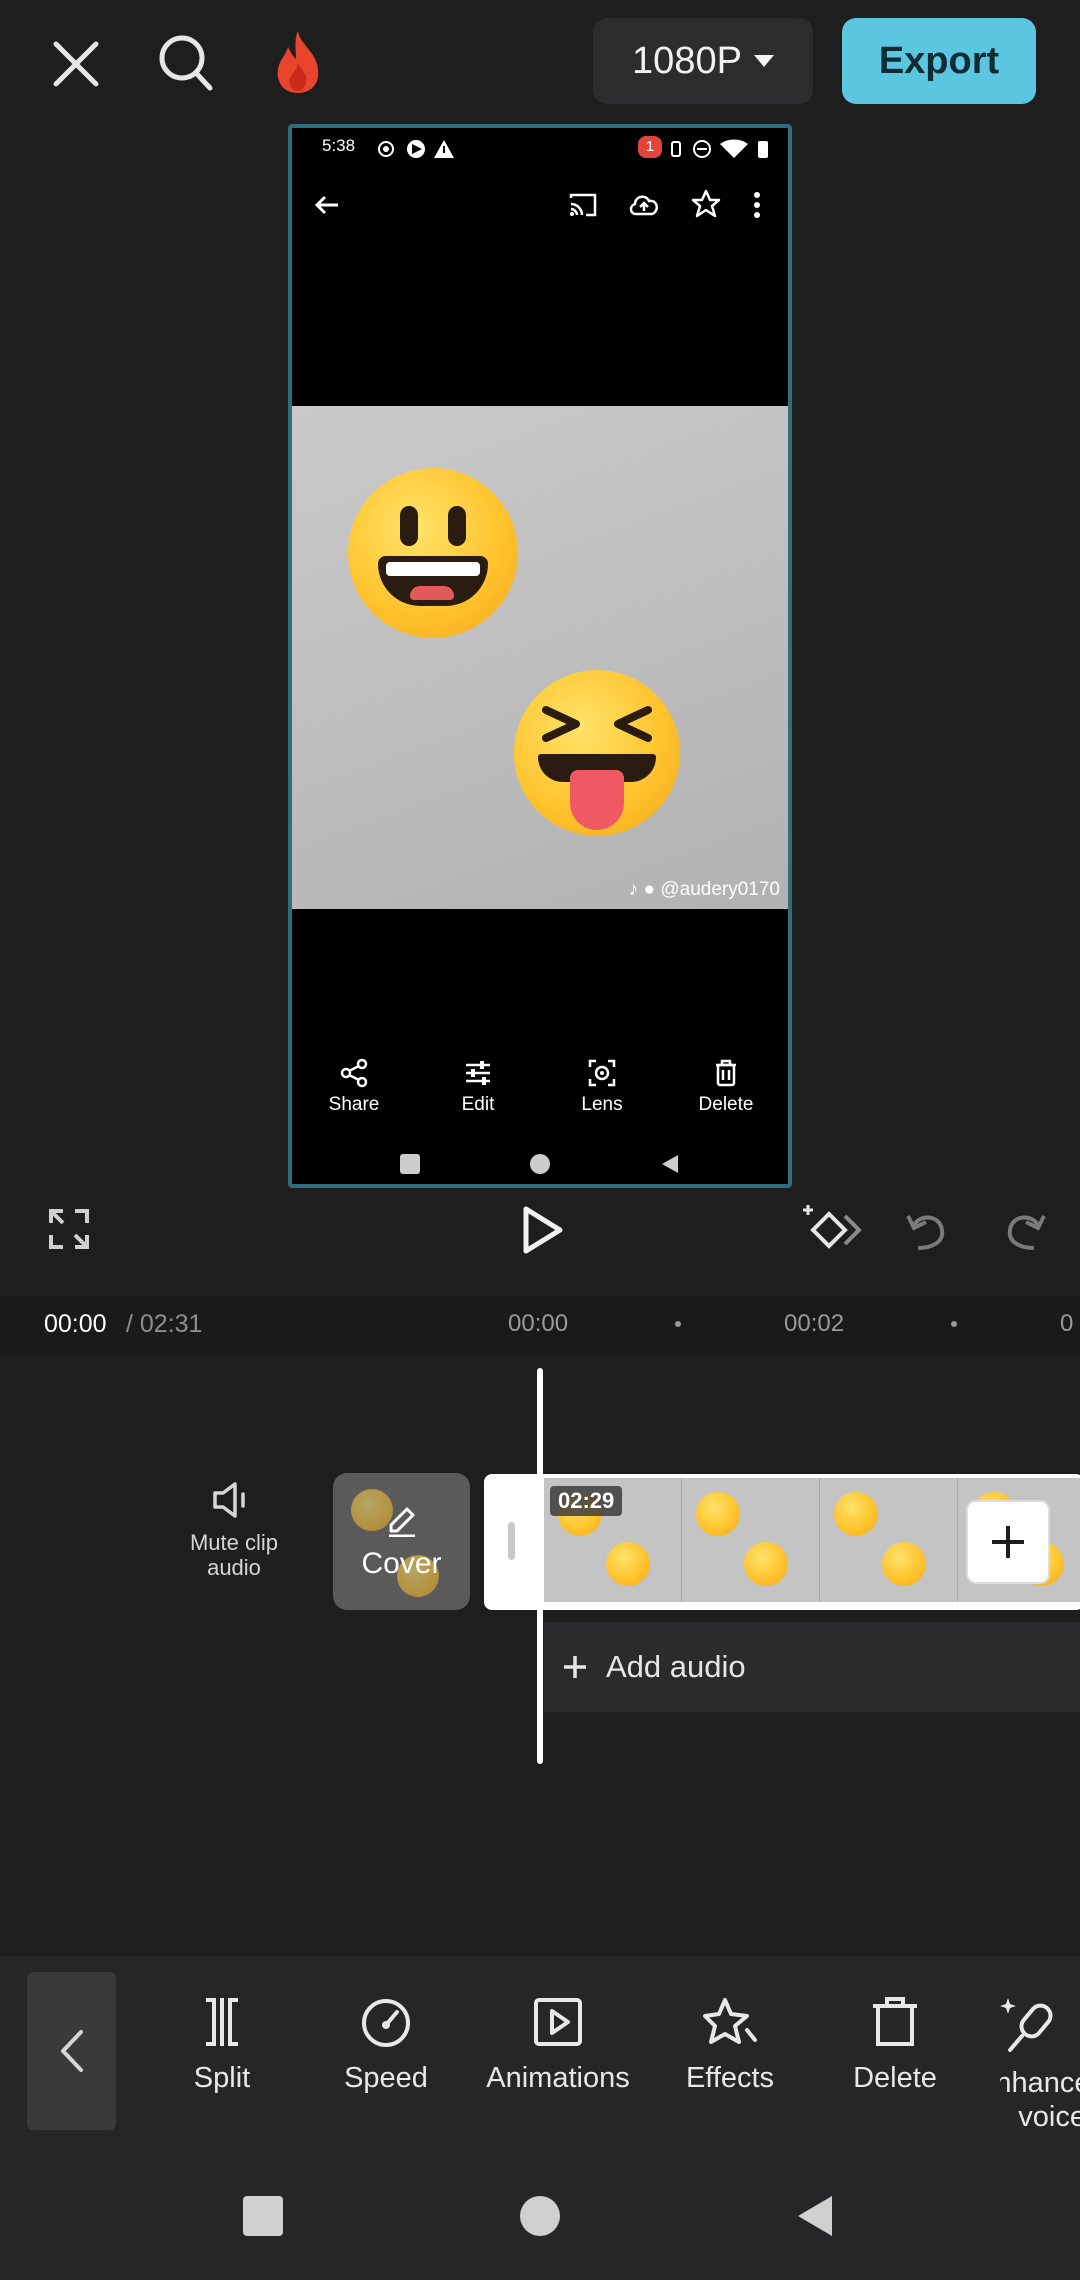 This screenshot has height=2280, width=1080. What do you see at coordinates (602, 1093) in the screenshot?
I see `preview-lens-action: Lens` at bounding box center [602, 1093].